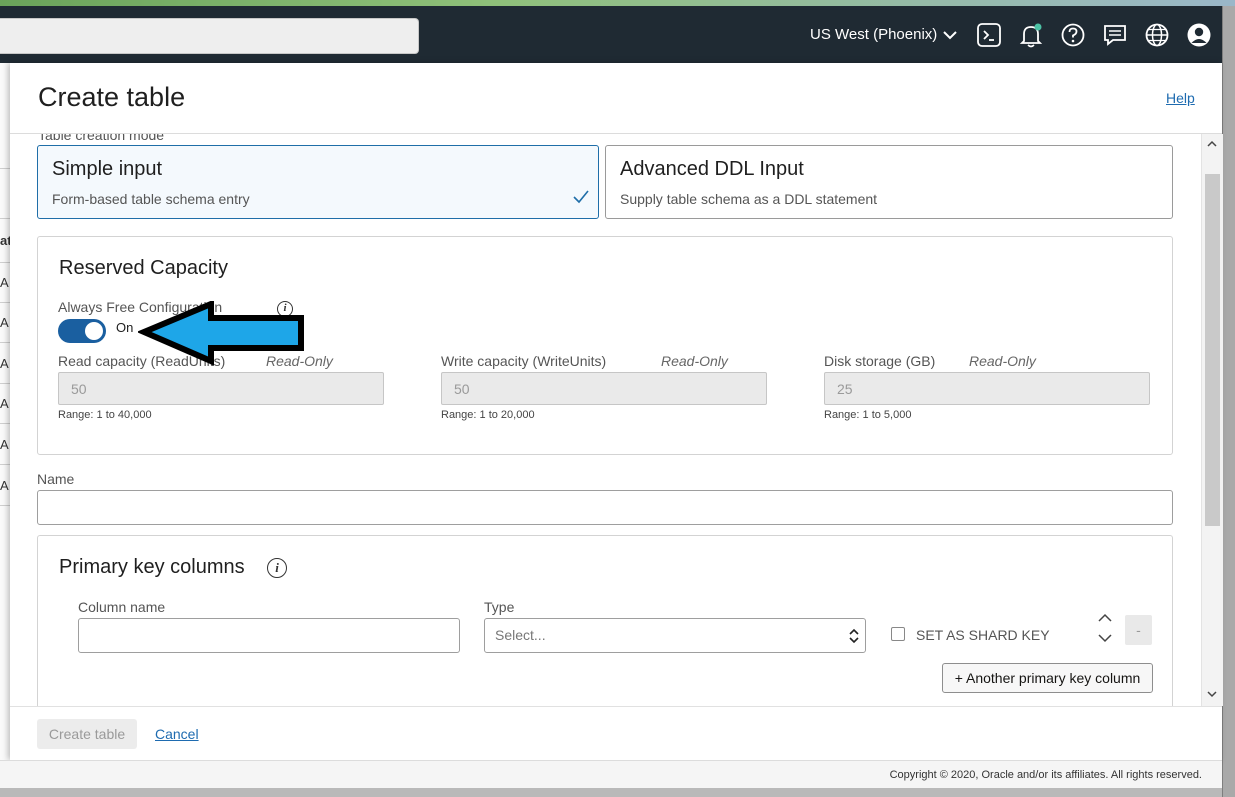 The image size is (1235, 797). What do you see at coordinates (604, 388) in the screenshot?
I see `write-capacity-input: 50` at bounding box center [604, 388].